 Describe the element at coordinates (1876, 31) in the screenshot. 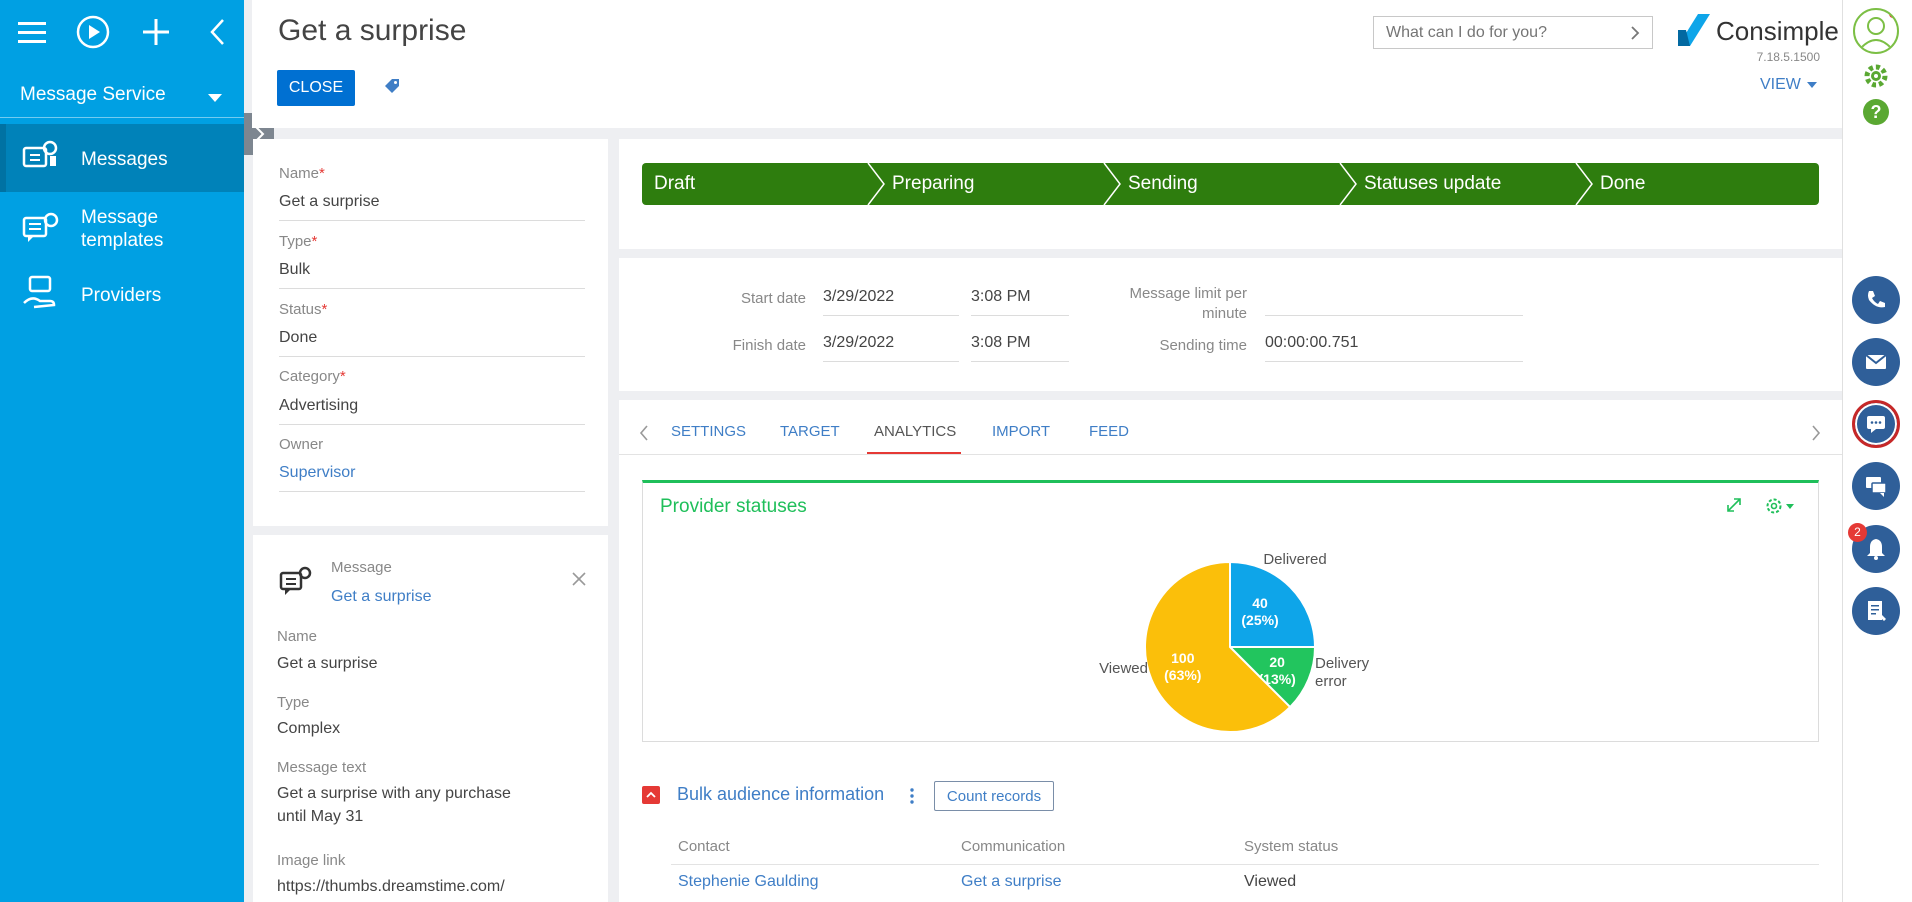

I see `avatar` at that location.